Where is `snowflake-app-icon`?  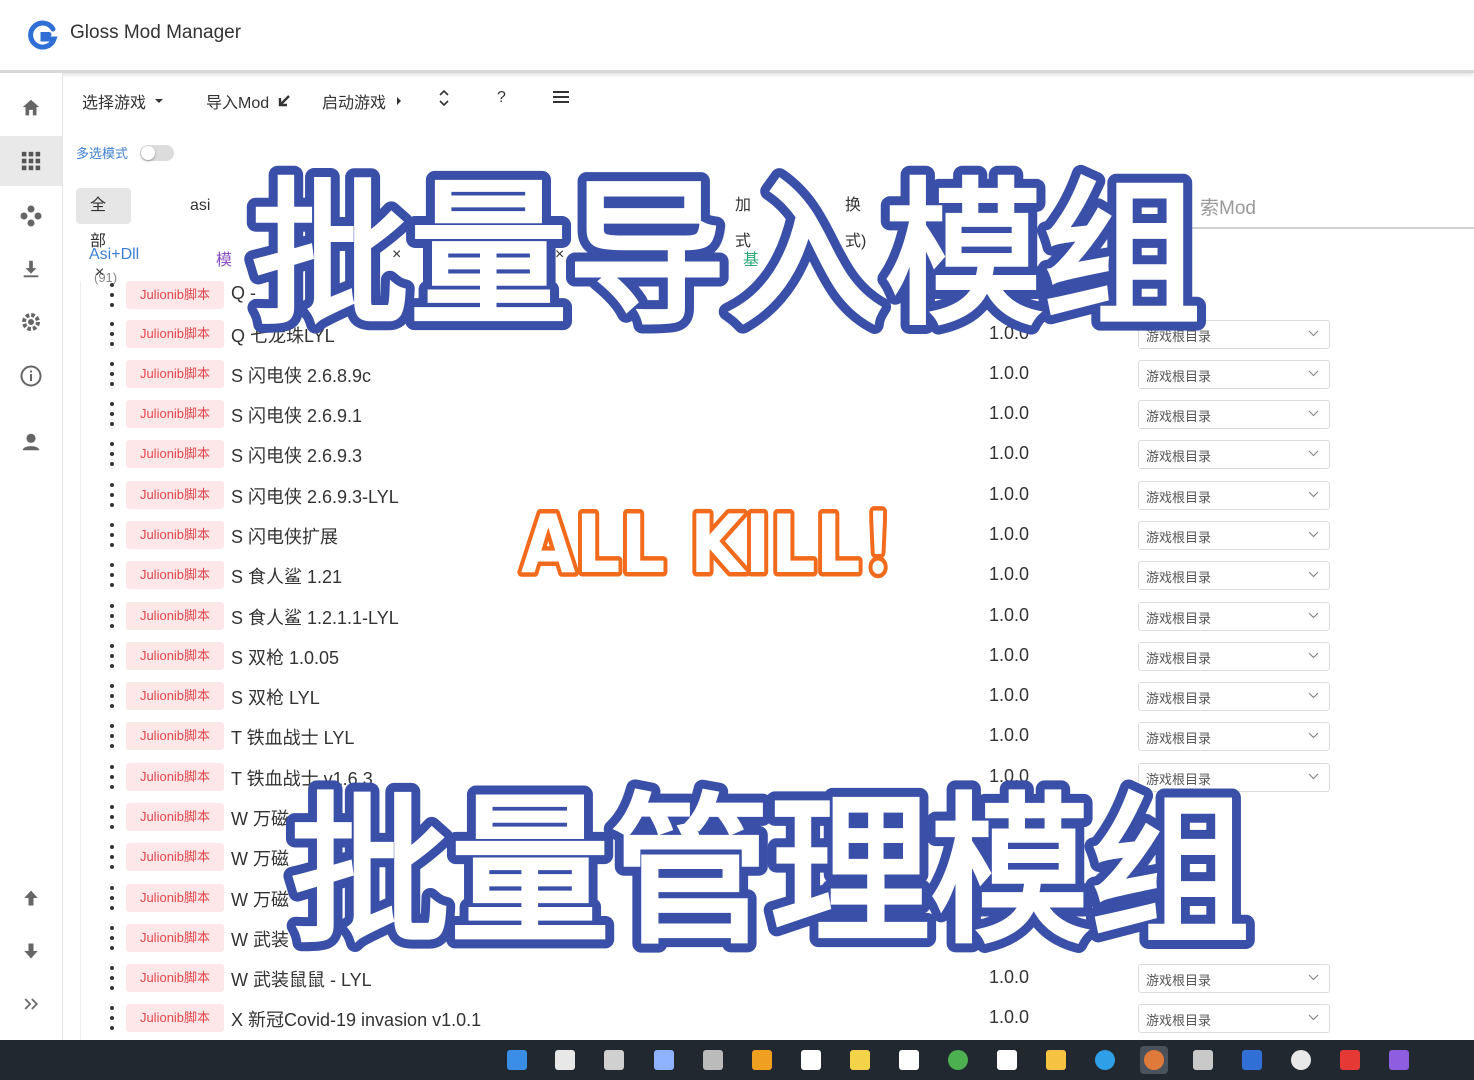
snowflake-app-icon is located at coordinates (664, 1060).